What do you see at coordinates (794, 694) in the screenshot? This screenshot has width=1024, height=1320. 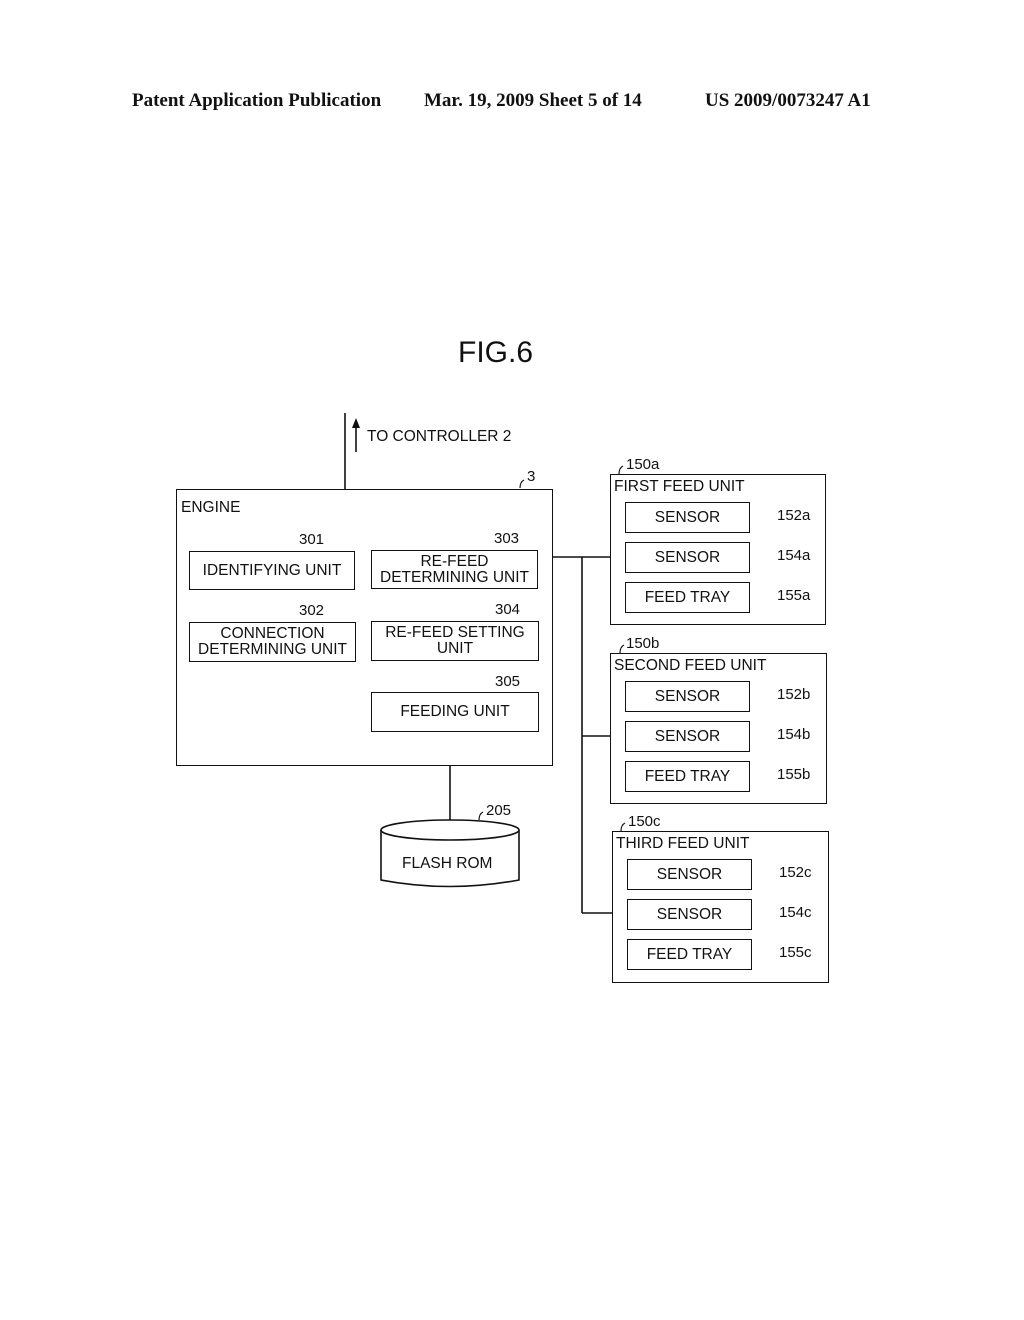 I see `feed-item-ref: 152b` at bounding box center [794, 694].